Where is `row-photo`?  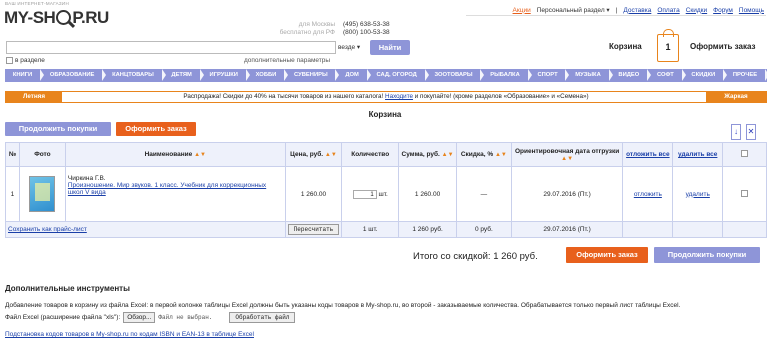 row-photo is located at coordinates (42, 194).